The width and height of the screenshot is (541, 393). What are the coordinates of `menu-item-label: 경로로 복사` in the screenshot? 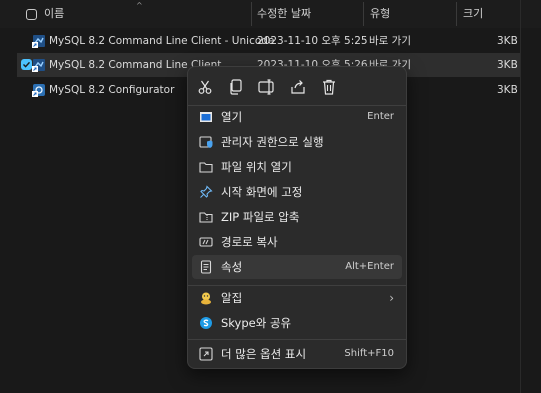 It's located at (249, 242).